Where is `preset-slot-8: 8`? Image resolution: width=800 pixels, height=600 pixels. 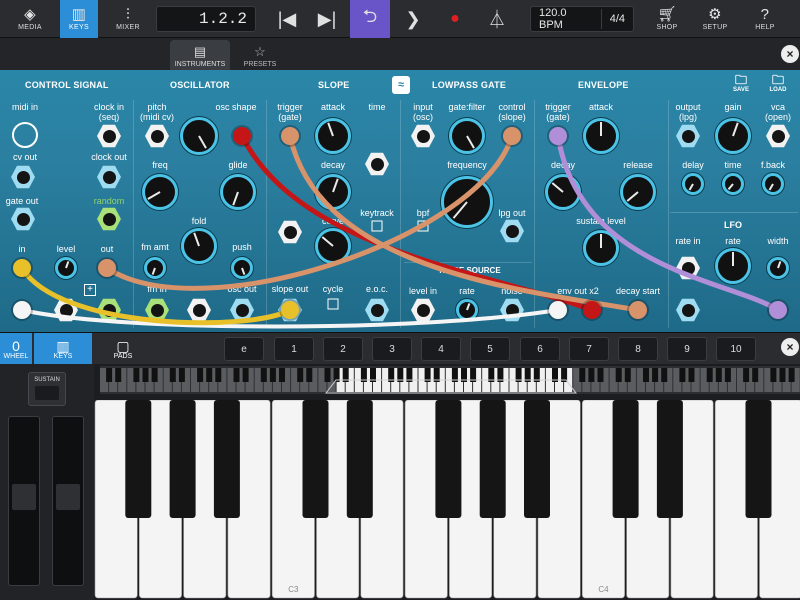 preset-slot-8: 8 is located at coordinates (638, 349).